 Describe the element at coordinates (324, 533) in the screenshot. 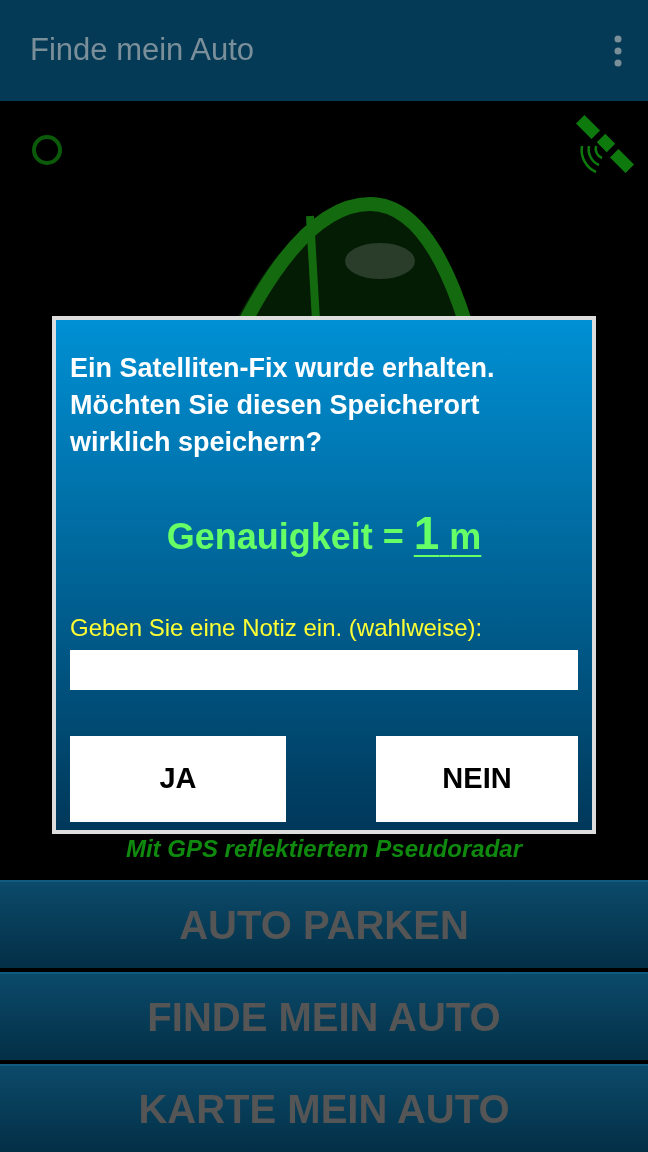

I see `accuracy-text: Genauigkeit = 1 m` at that location.